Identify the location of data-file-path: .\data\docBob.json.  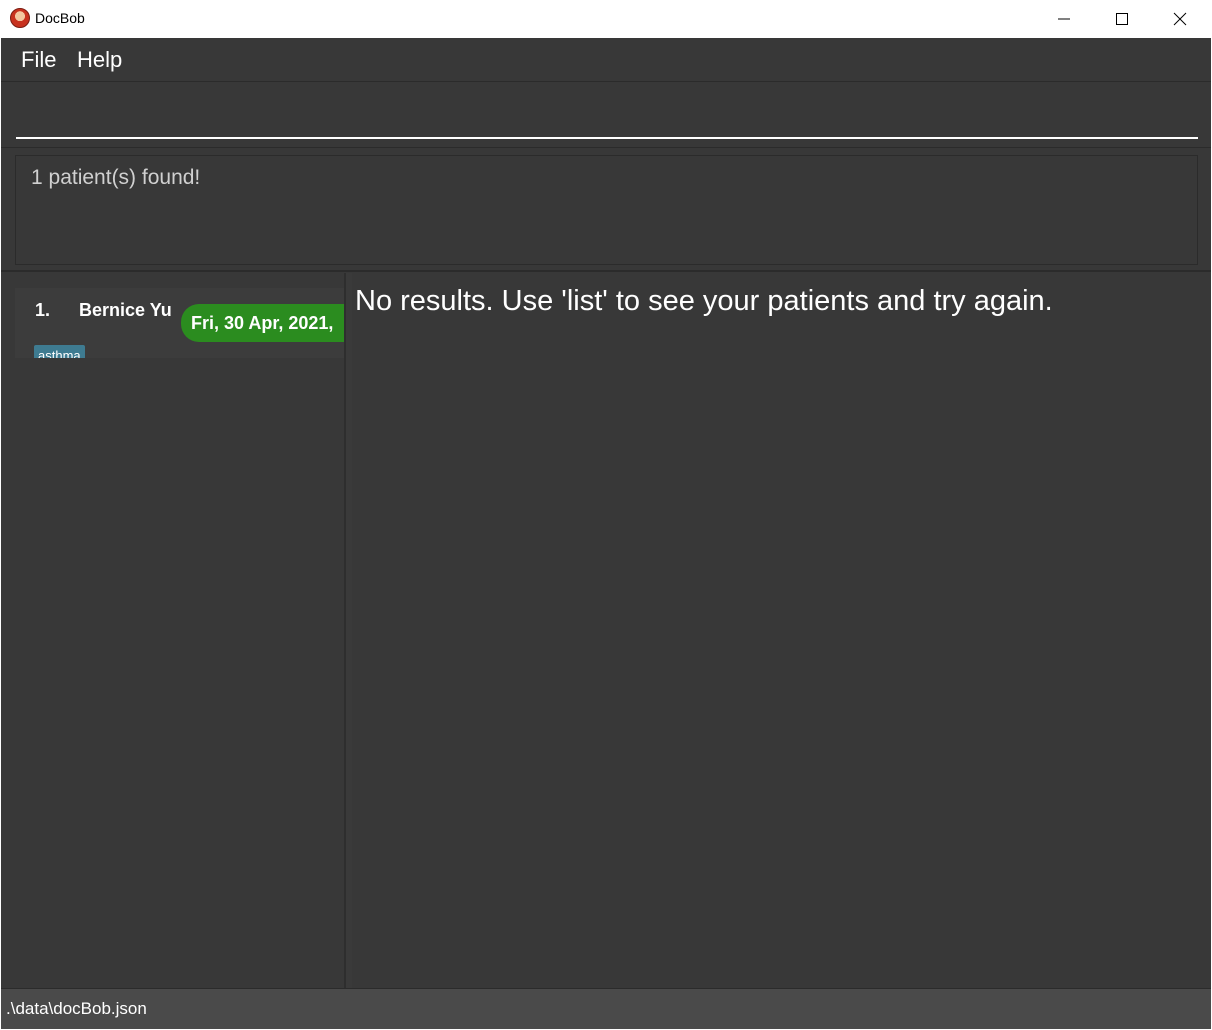
(76, 1008).